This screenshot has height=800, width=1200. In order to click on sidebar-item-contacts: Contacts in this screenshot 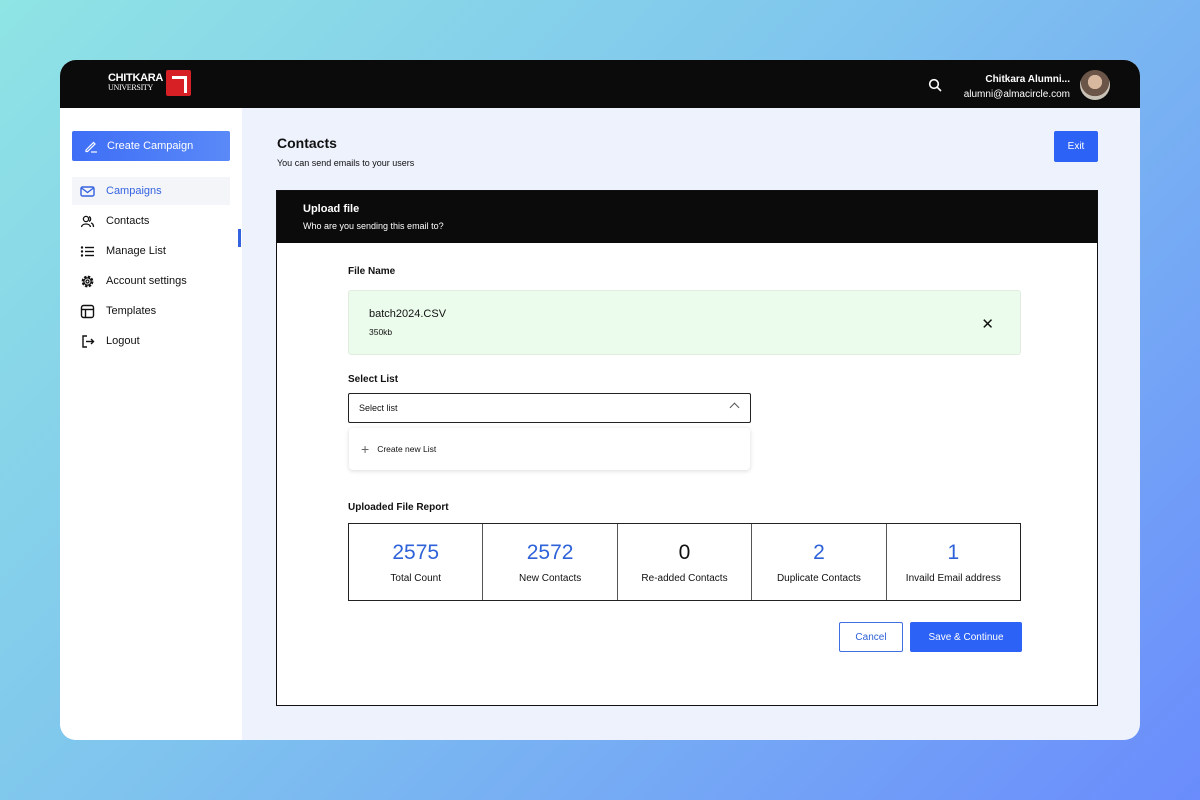, I will do `click(151, 221)`.